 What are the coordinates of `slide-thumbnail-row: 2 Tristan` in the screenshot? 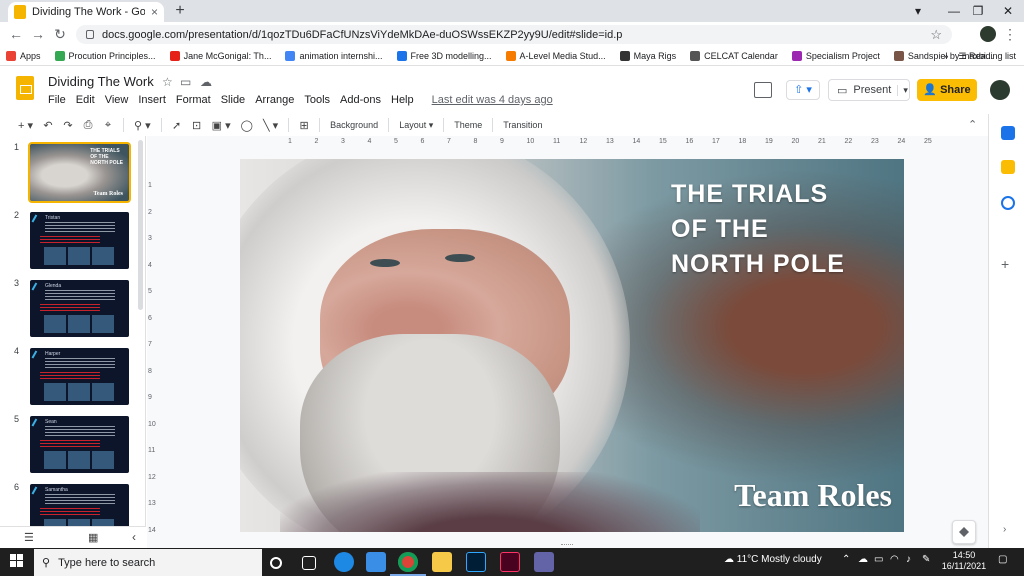 It's located at (70, 240).